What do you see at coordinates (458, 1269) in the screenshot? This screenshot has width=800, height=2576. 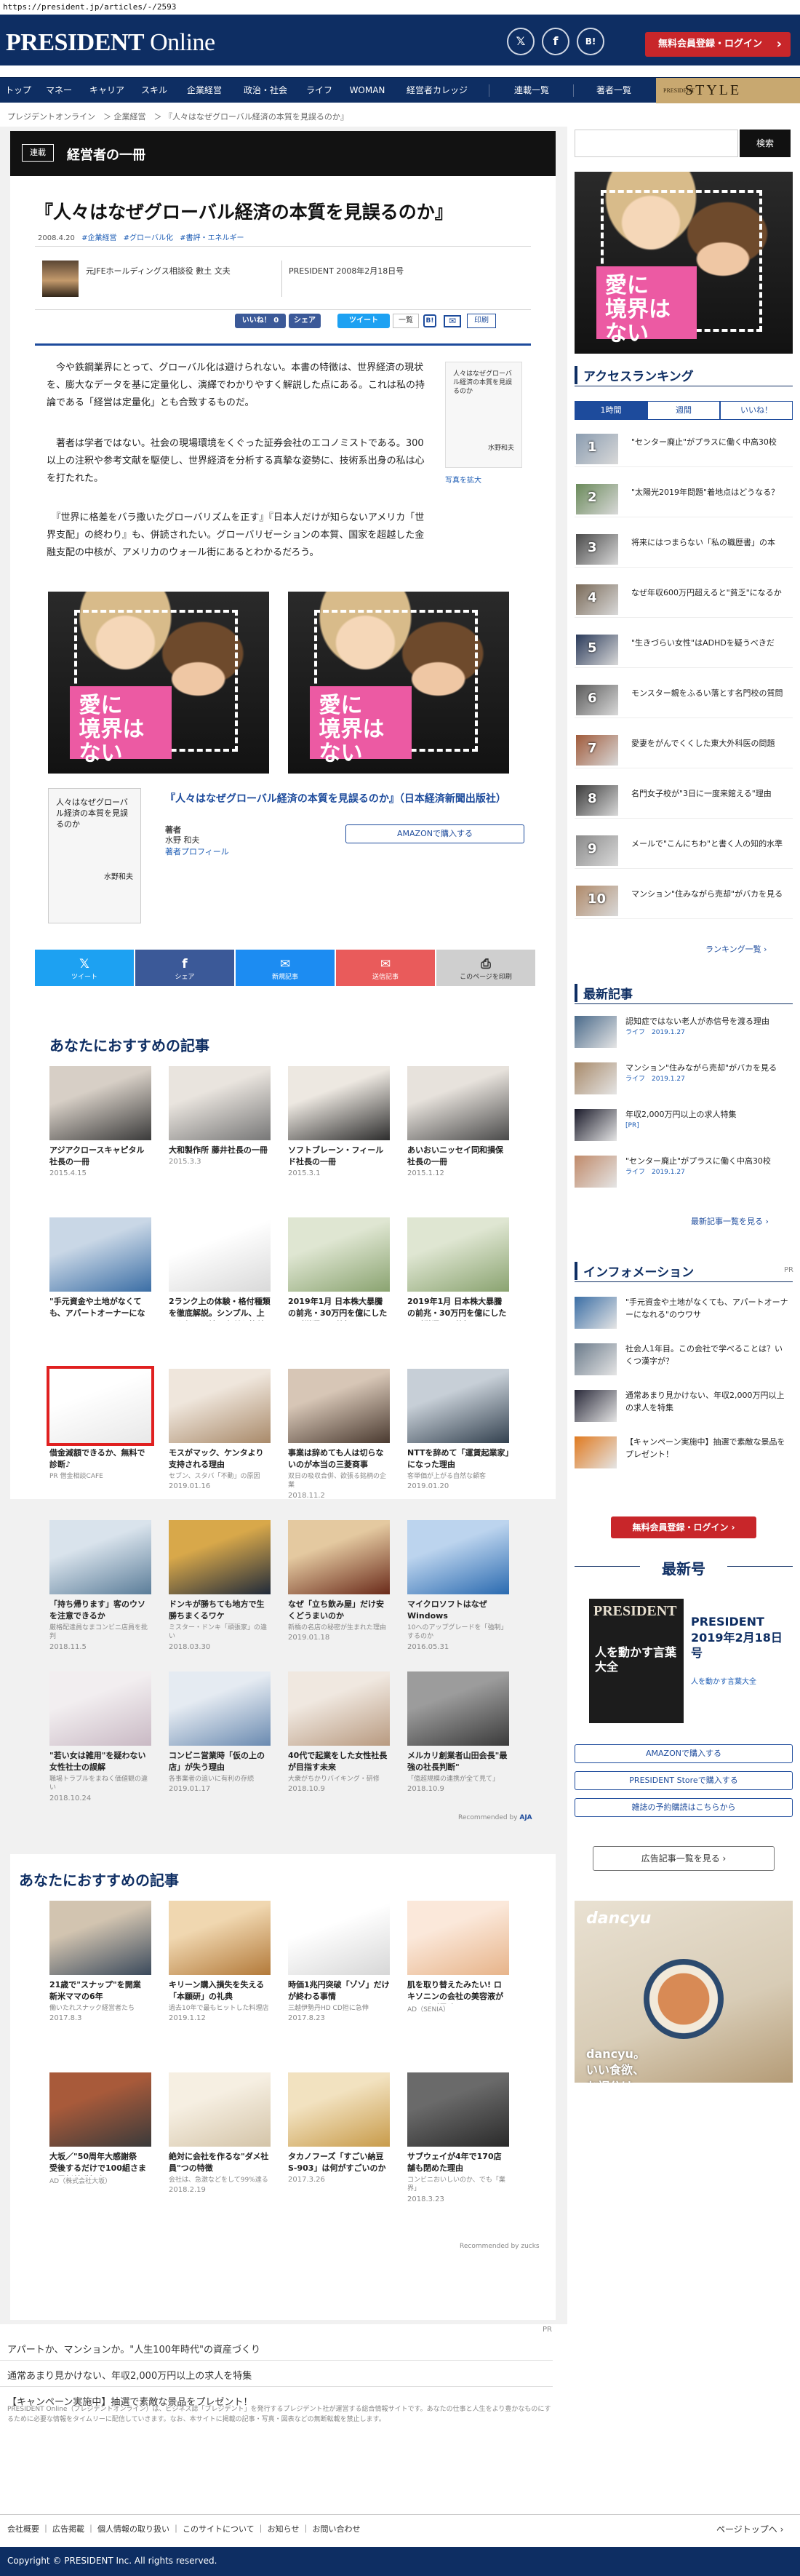 I see `recommend-card: 2019年1月 日本株大暴騰の前兆・30万円を億にした男が厳選する銘柄` at bounding box center [458, 1269].